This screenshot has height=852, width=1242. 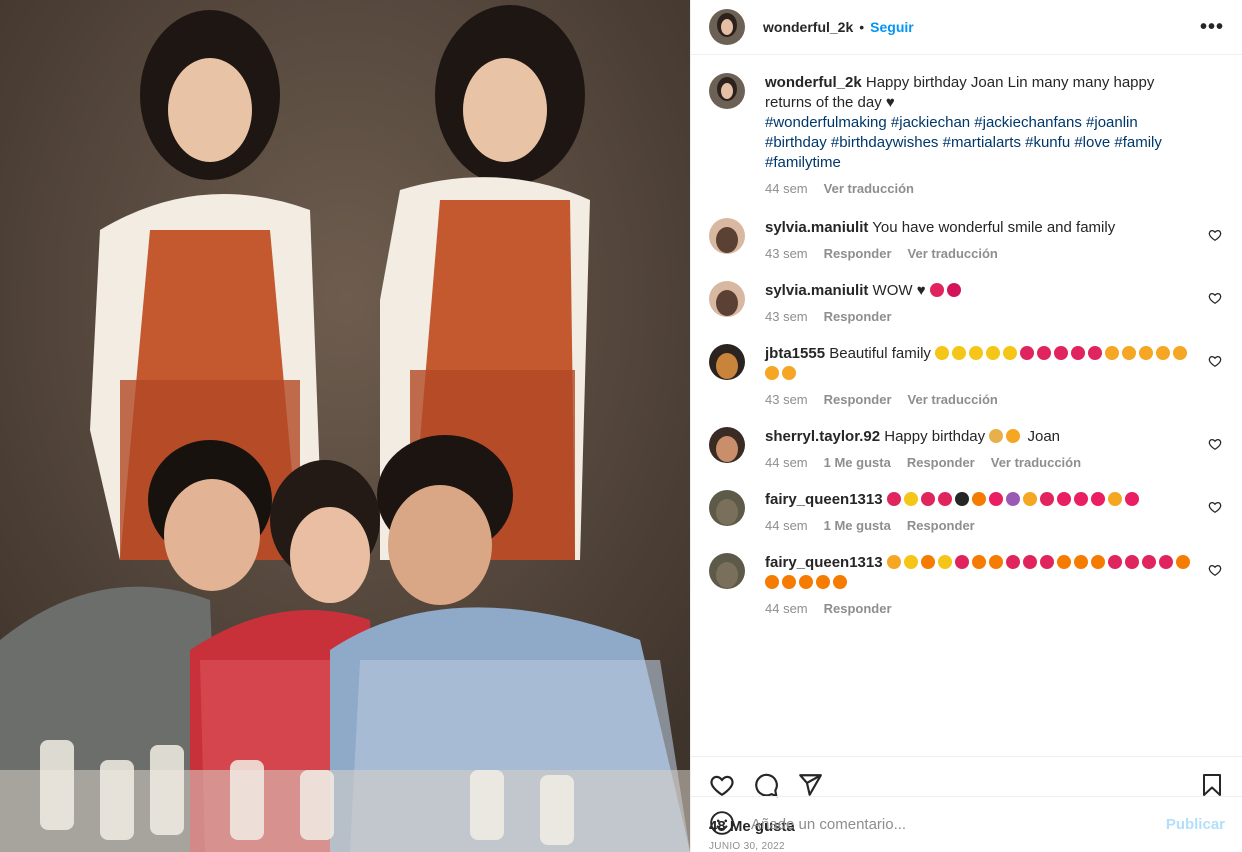 What do you see at coordinates (1195, 824) in the screenshot?
I see `publish-button: Publicar` at bounding box center [1195, 824].